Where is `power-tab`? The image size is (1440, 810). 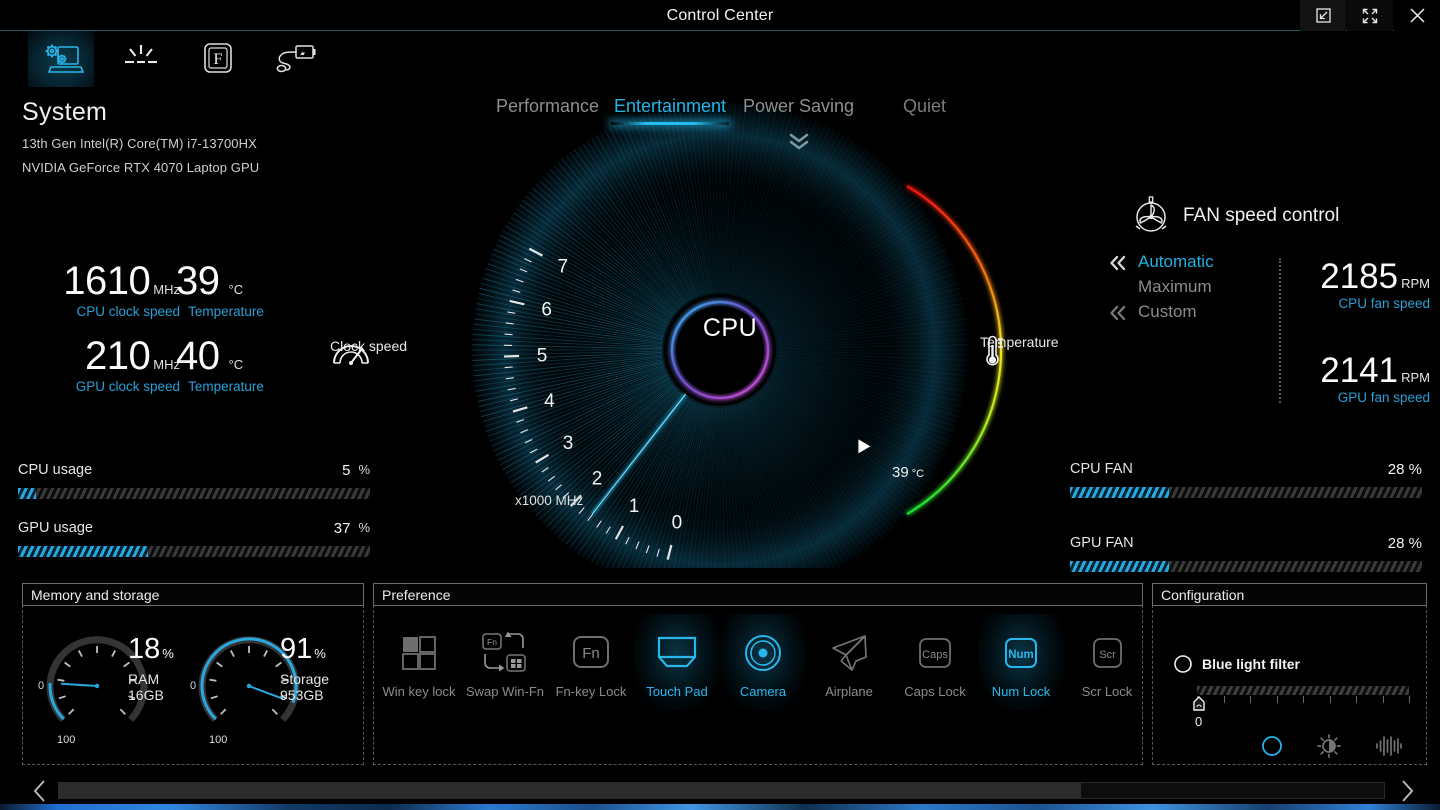
power-tab is located at coordinates (294, 59).